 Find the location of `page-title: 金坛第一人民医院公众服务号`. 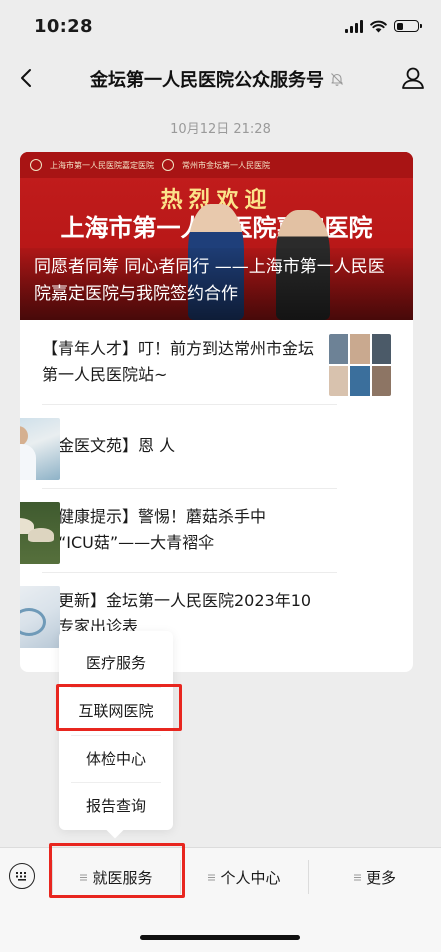

page-title: 金坛第一人民医院公众服务号 is located at coordinates (207, 80).